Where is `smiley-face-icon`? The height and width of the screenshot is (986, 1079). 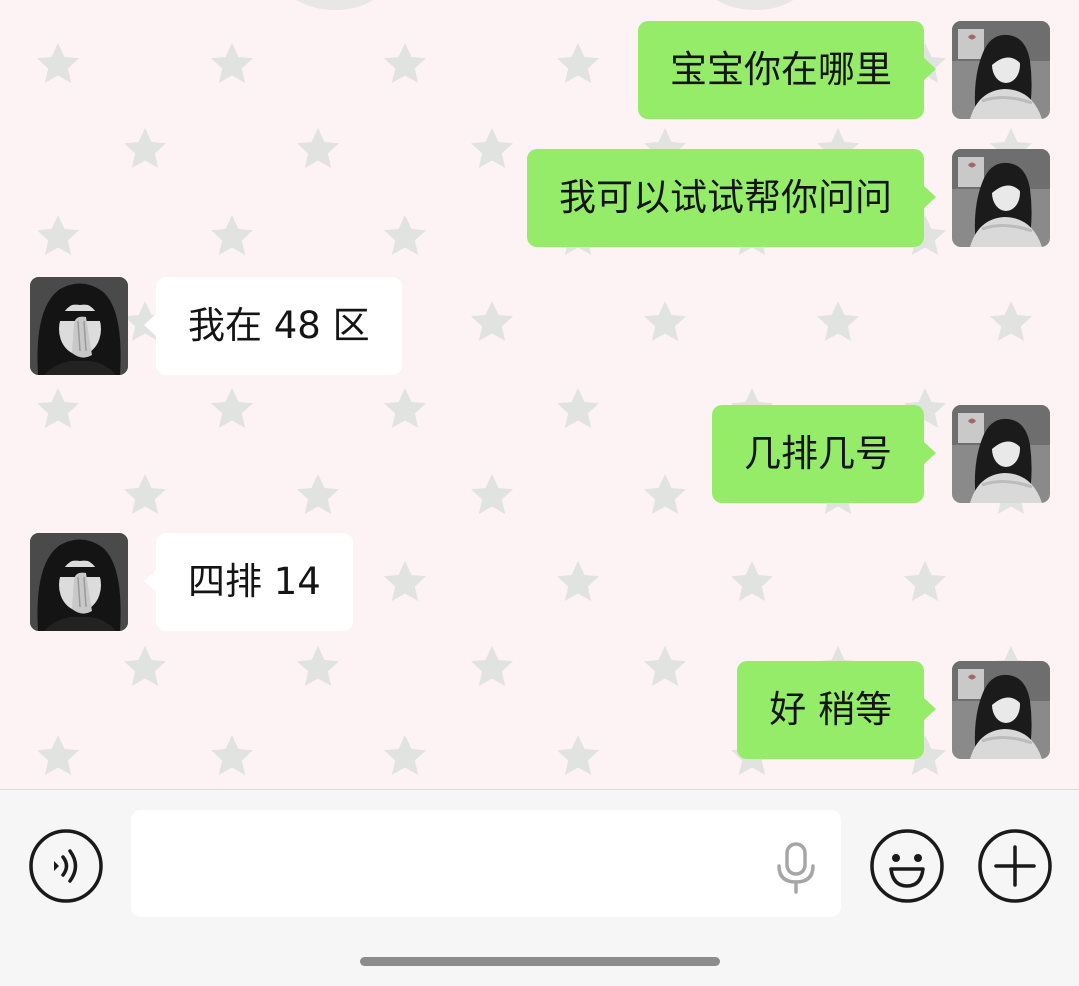 smiley-face-icon is located at coordinates (907, 866).